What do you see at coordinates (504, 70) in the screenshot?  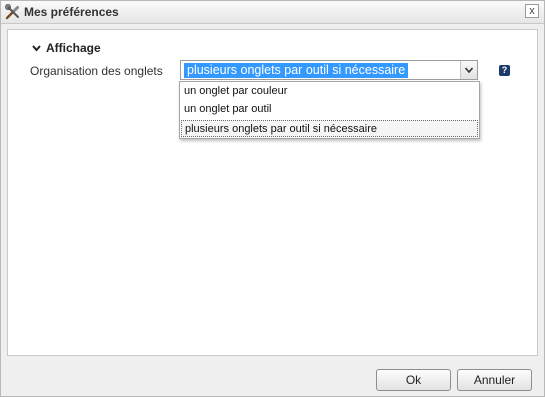 I see `help-icon: ?` at bounding box center [504, 70].